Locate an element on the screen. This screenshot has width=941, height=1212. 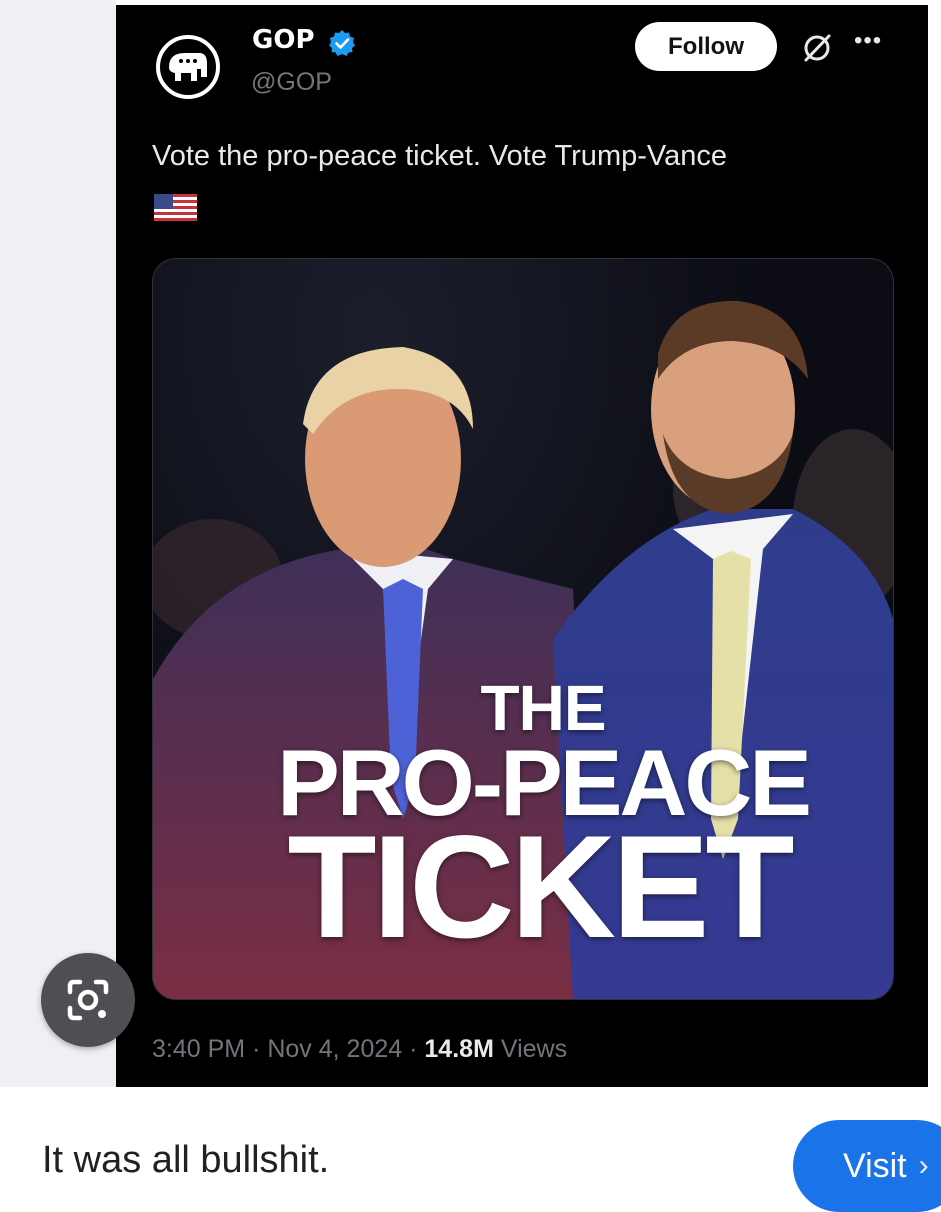
tweet-date: Nov 4, 2024 is located at coordinates (334, 1049).